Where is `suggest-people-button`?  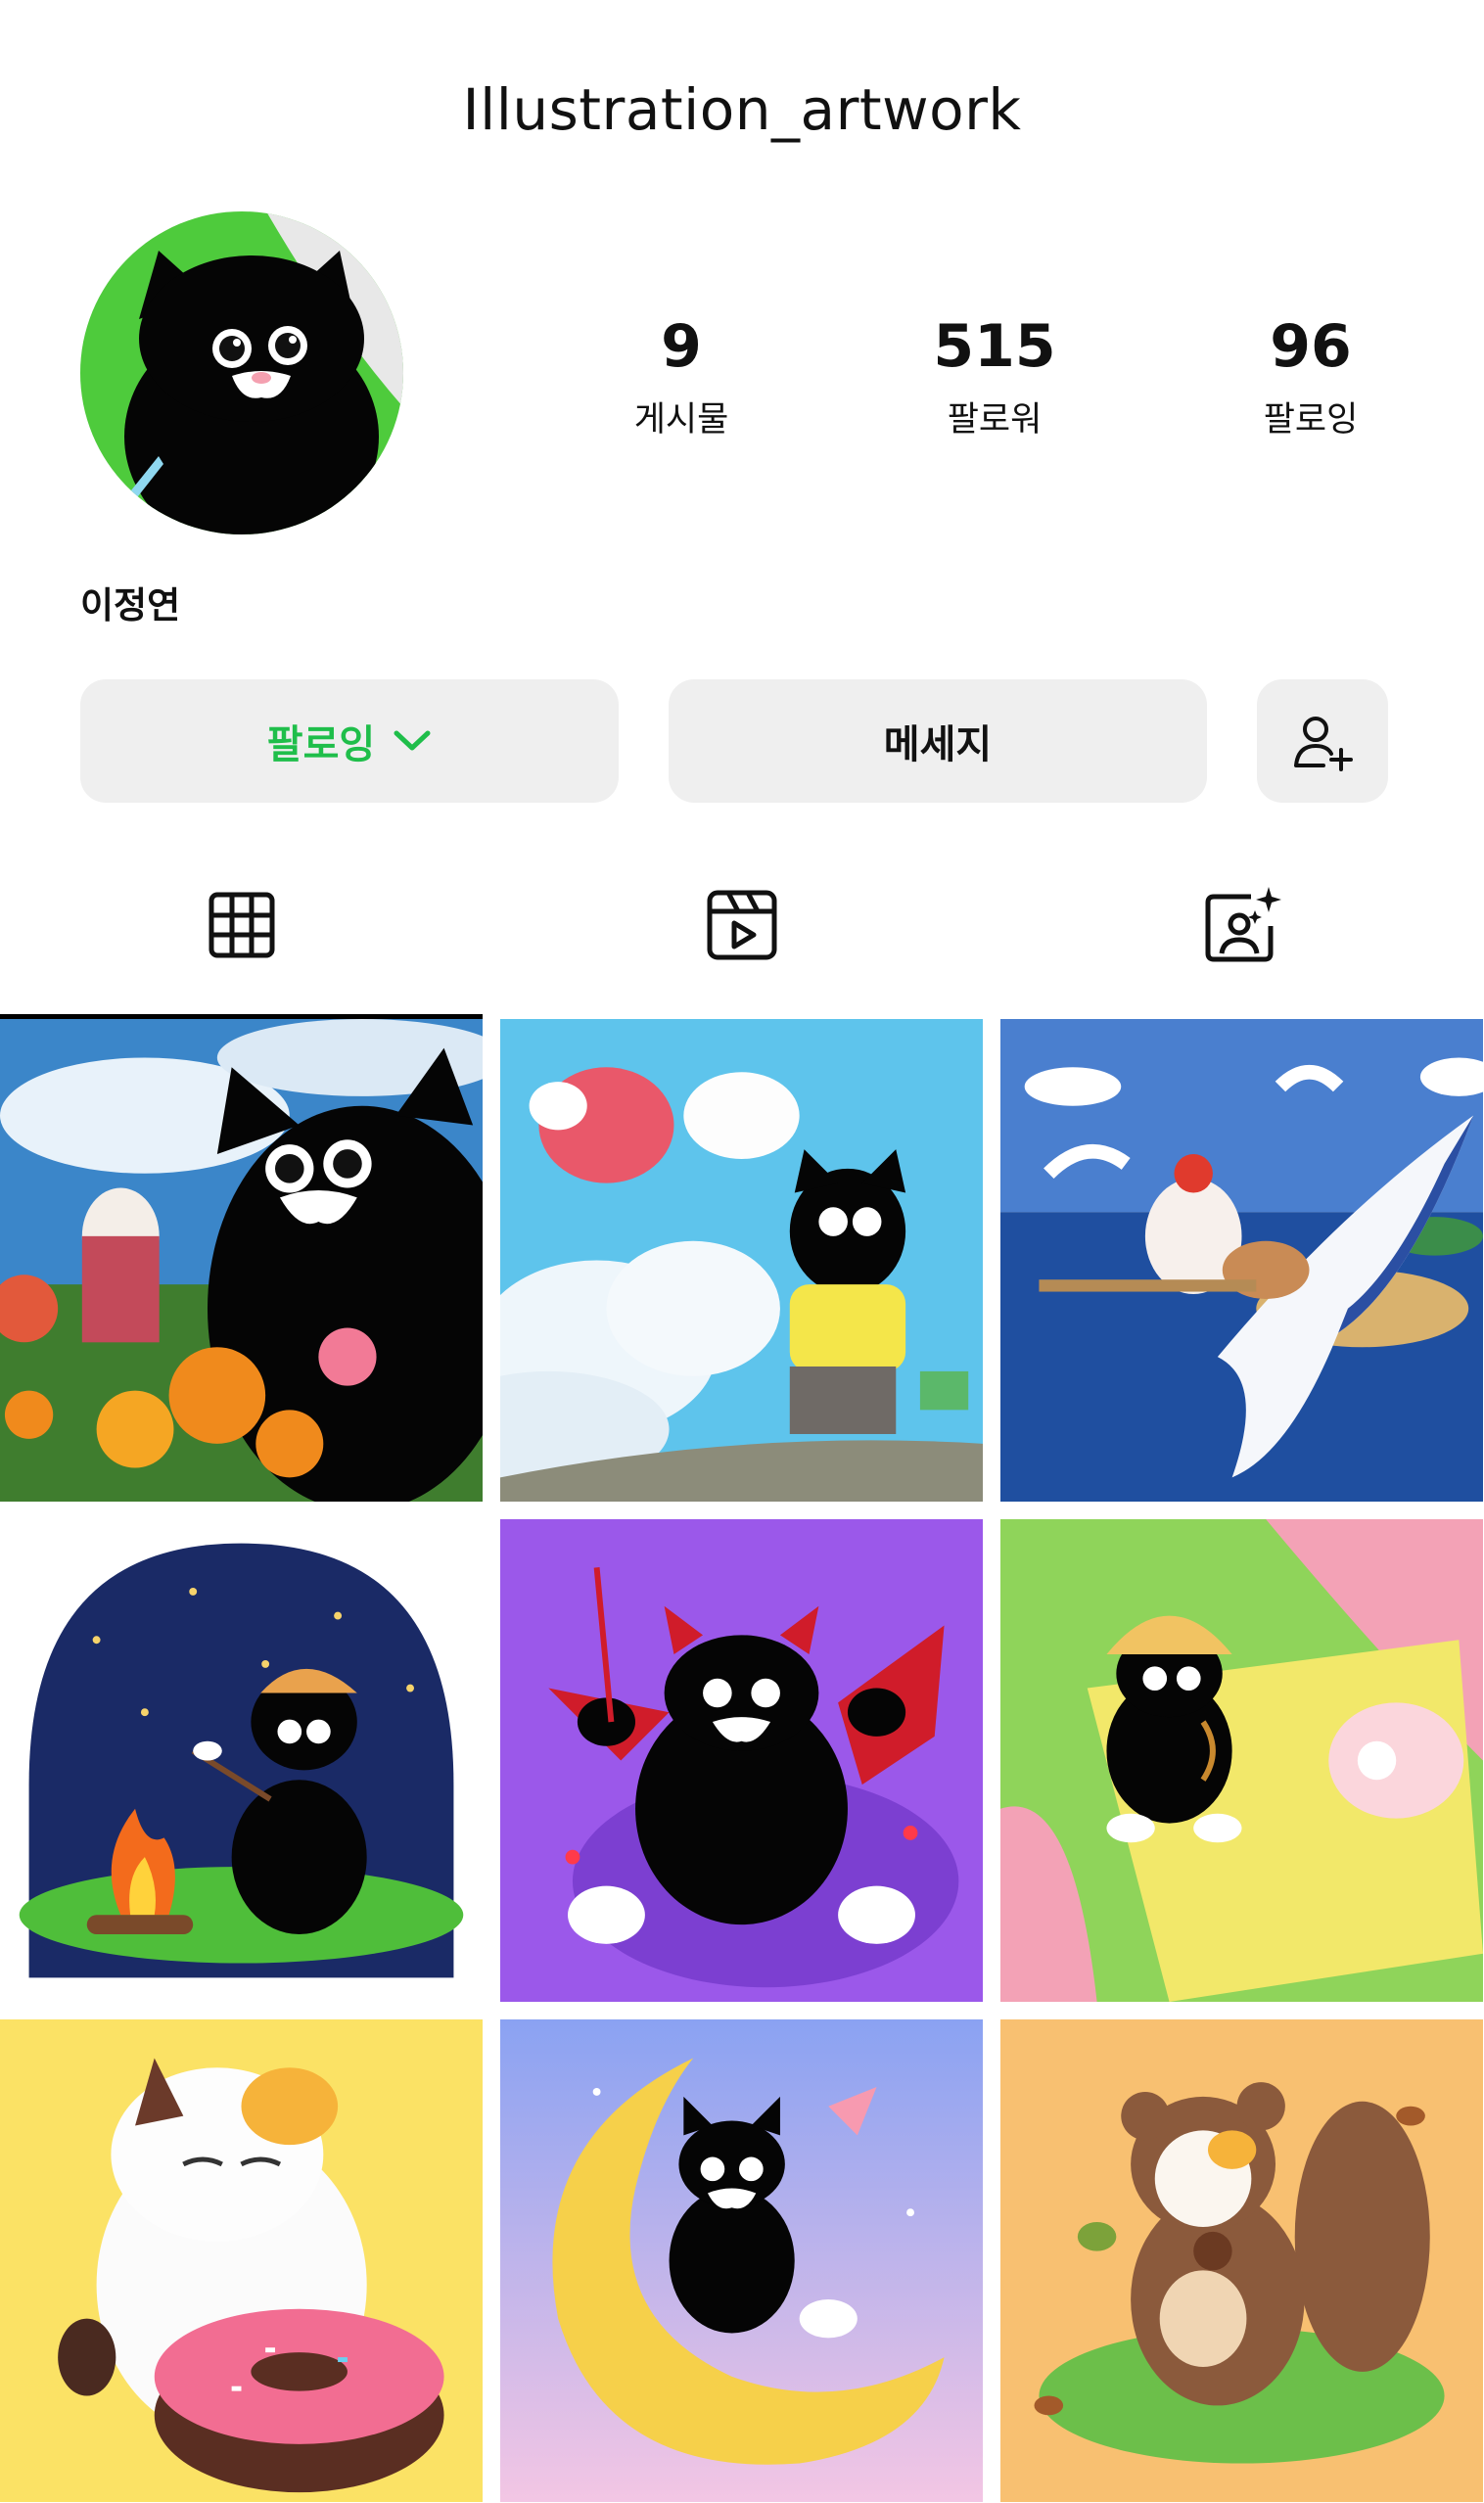 suggest-people-button is located at coordinates (1322, 741).